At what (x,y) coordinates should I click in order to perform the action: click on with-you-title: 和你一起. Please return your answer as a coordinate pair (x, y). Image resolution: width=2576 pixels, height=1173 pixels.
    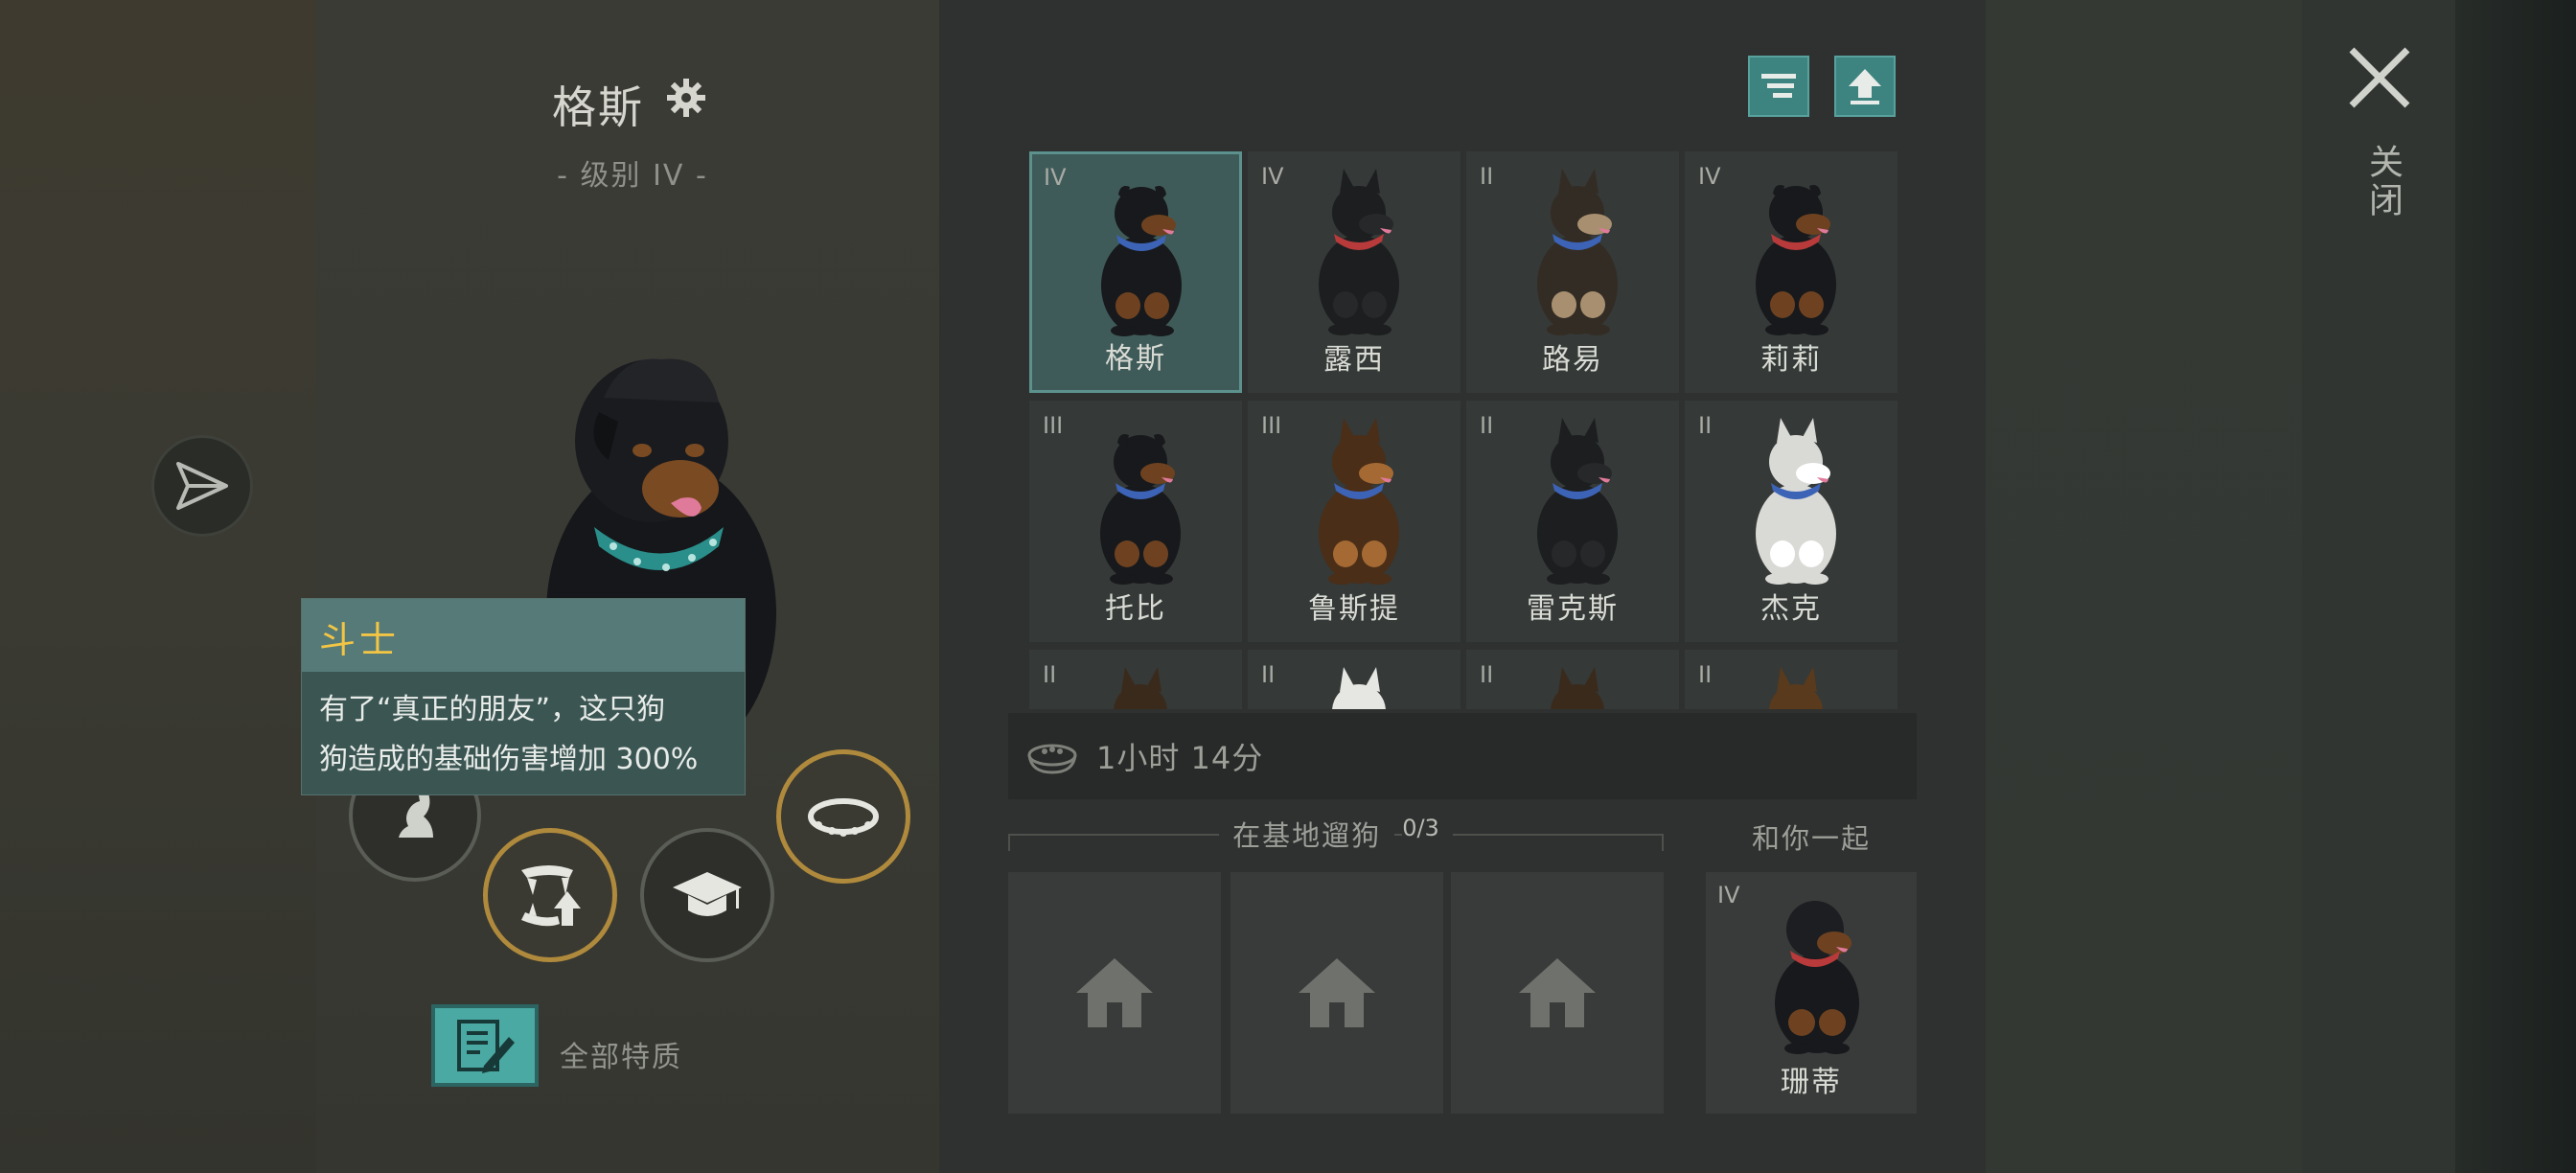
    Looking at the image, I should click on (1811, 838).